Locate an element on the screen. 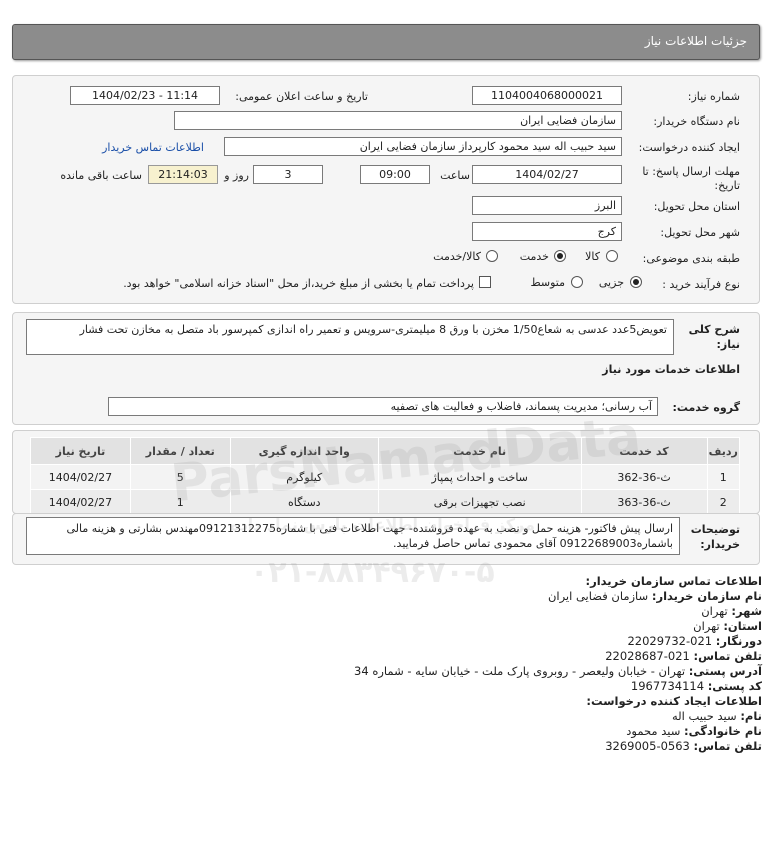  cell-unit: کیلوگرم is located at coordinates (304, 477).